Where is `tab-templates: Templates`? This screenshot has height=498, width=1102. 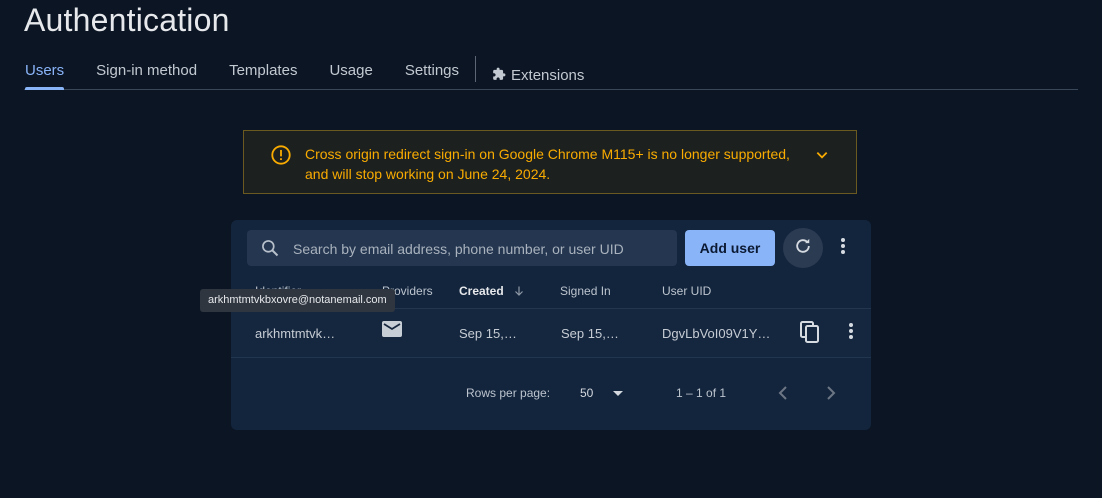
tab-templates: Templates is located at coordinates (263, 72).